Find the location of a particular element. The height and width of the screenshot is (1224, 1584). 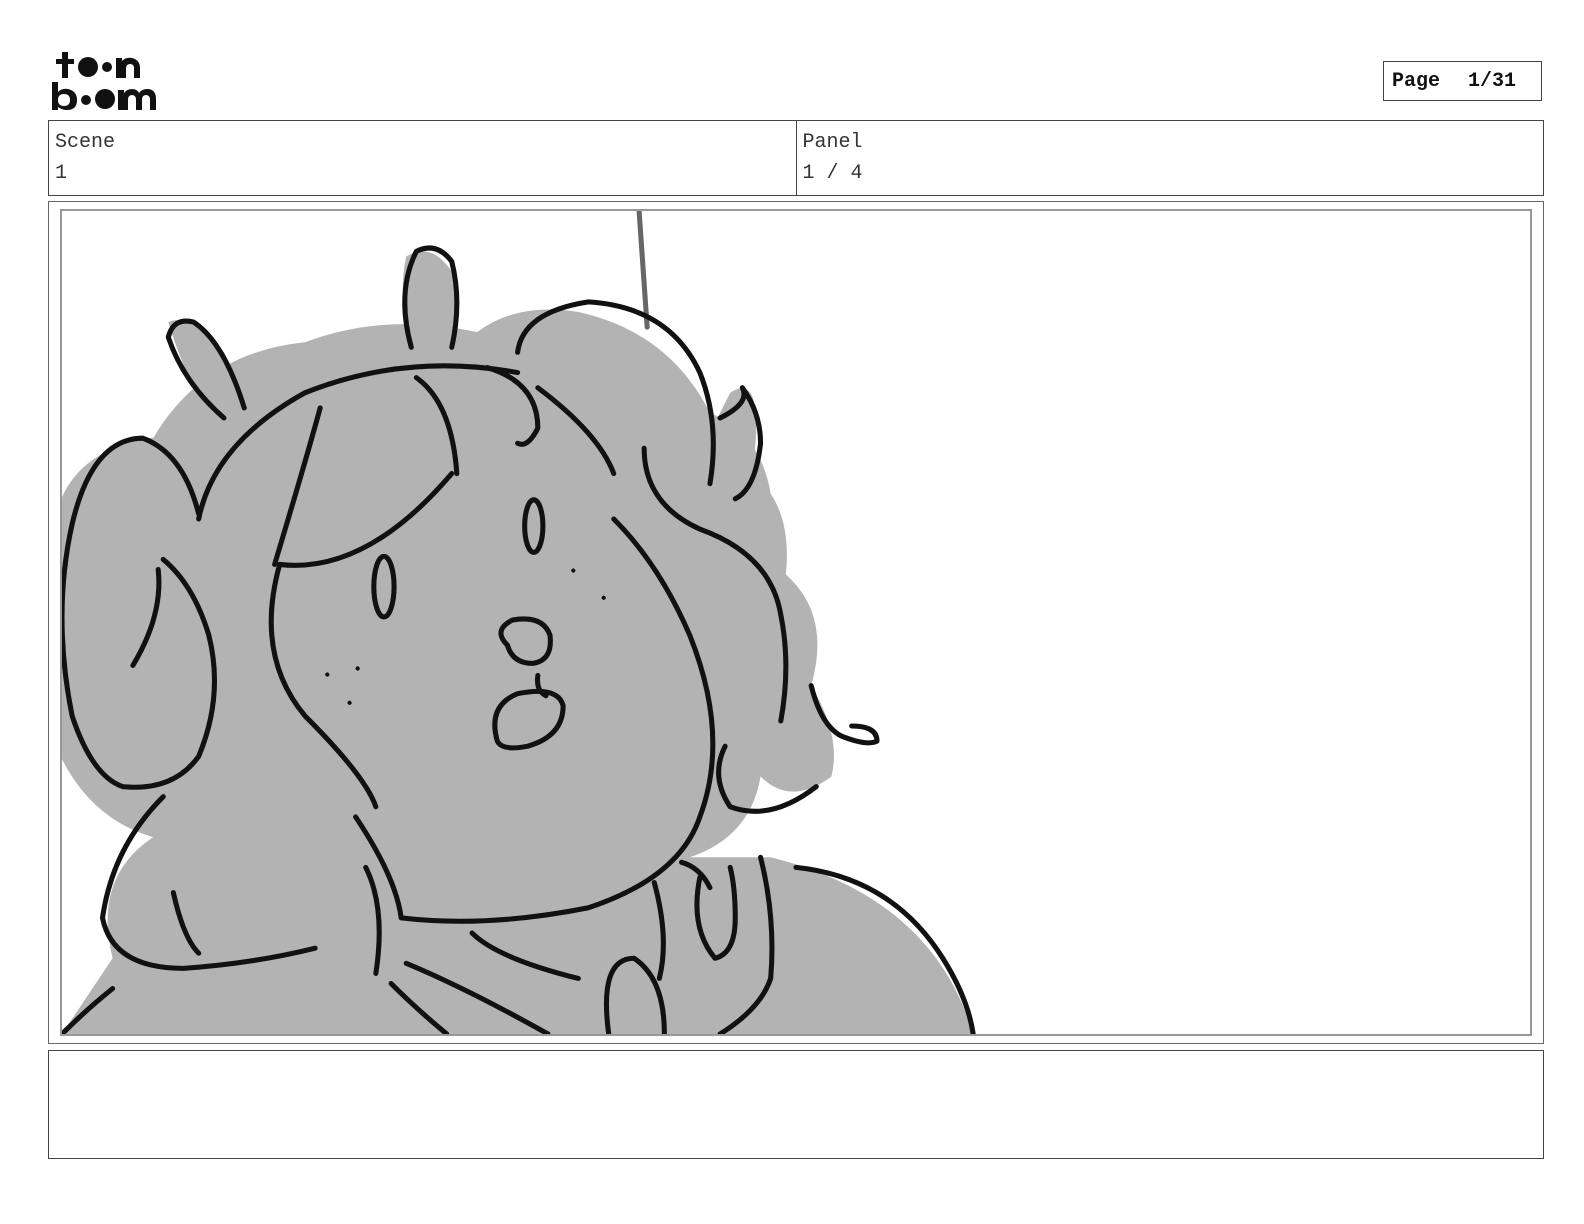

scene-label: Scene is located at coordinates (85, 142).